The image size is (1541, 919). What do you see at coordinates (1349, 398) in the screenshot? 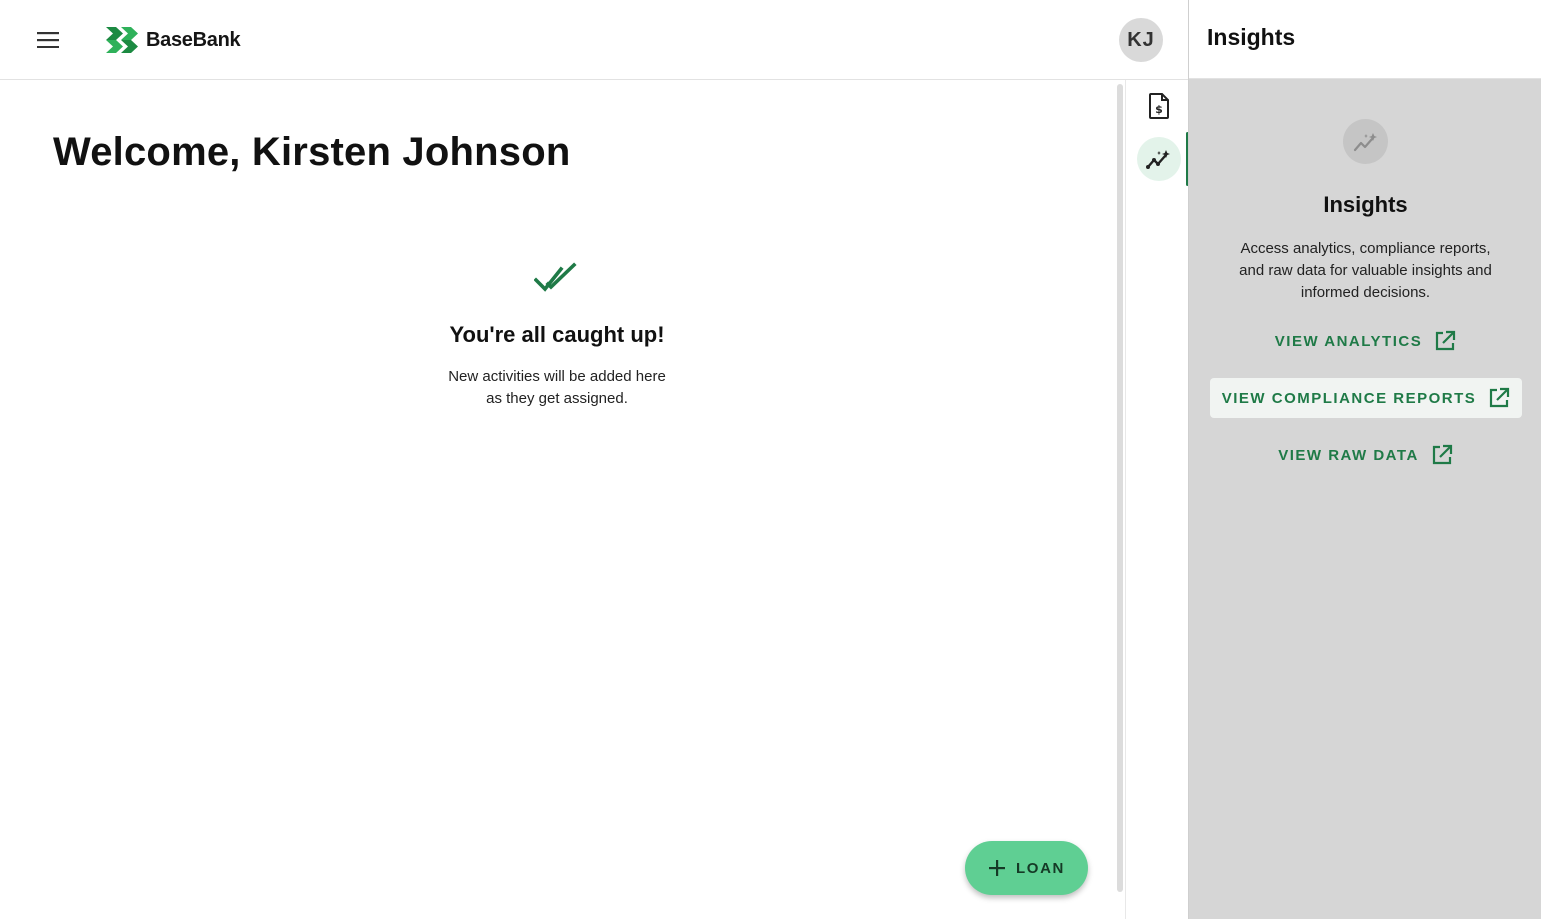
I see `view-compliance-reports-label: VIEW COMPLIANCE REPORTS` at bounding box center [1349, 398].